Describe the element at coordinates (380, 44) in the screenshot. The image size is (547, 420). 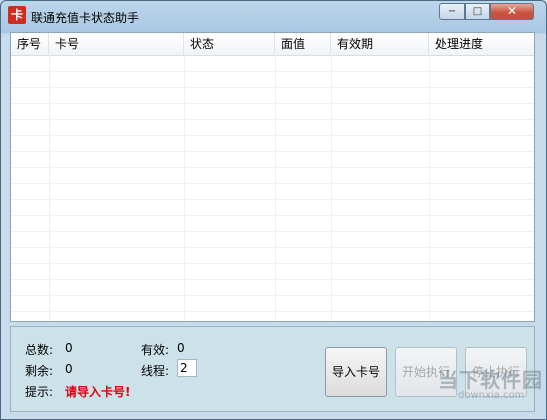
I see `column-header-expiry: 有效期` at that location.